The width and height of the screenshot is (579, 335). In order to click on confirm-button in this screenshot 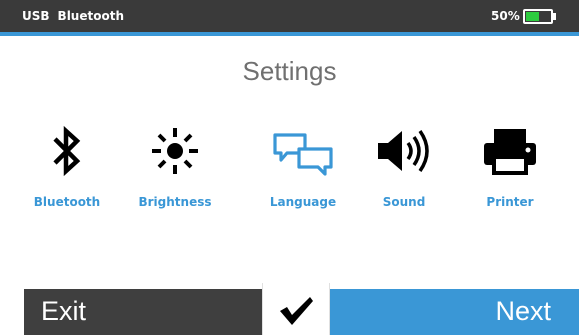, I will do `click(296, 309)`.